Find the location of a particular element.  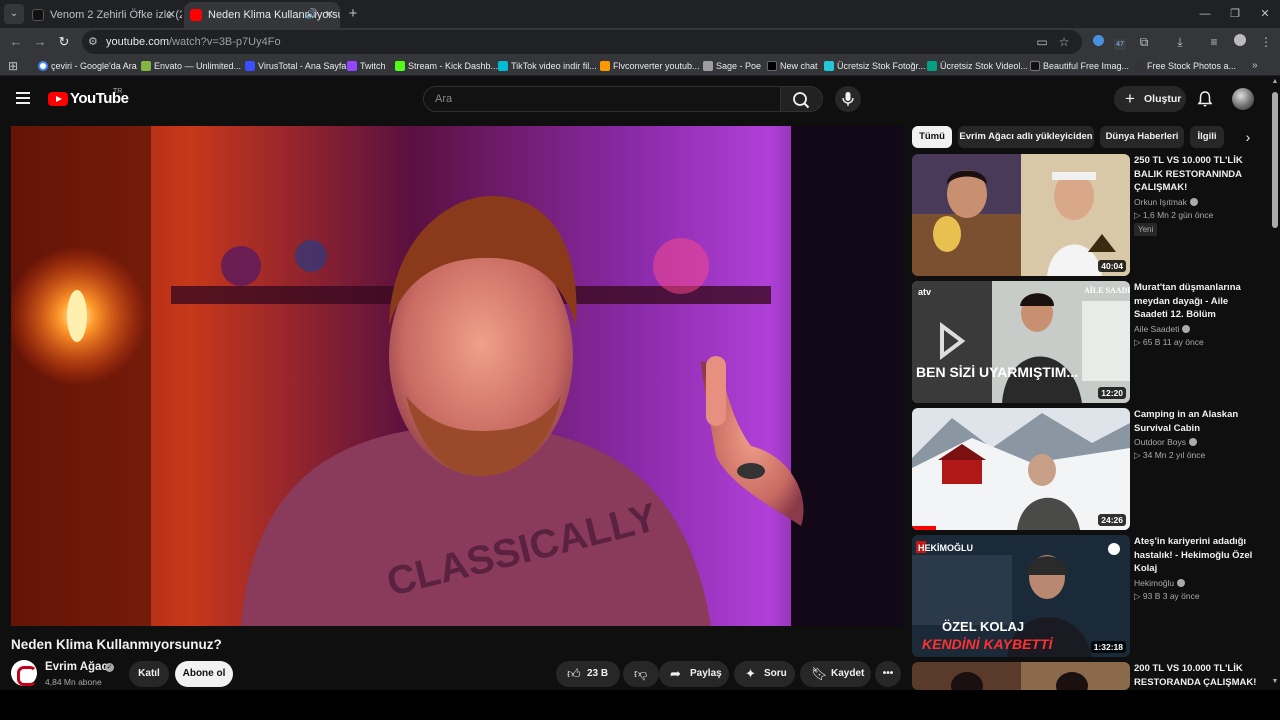

search-button is located at coordinates (802, 99).